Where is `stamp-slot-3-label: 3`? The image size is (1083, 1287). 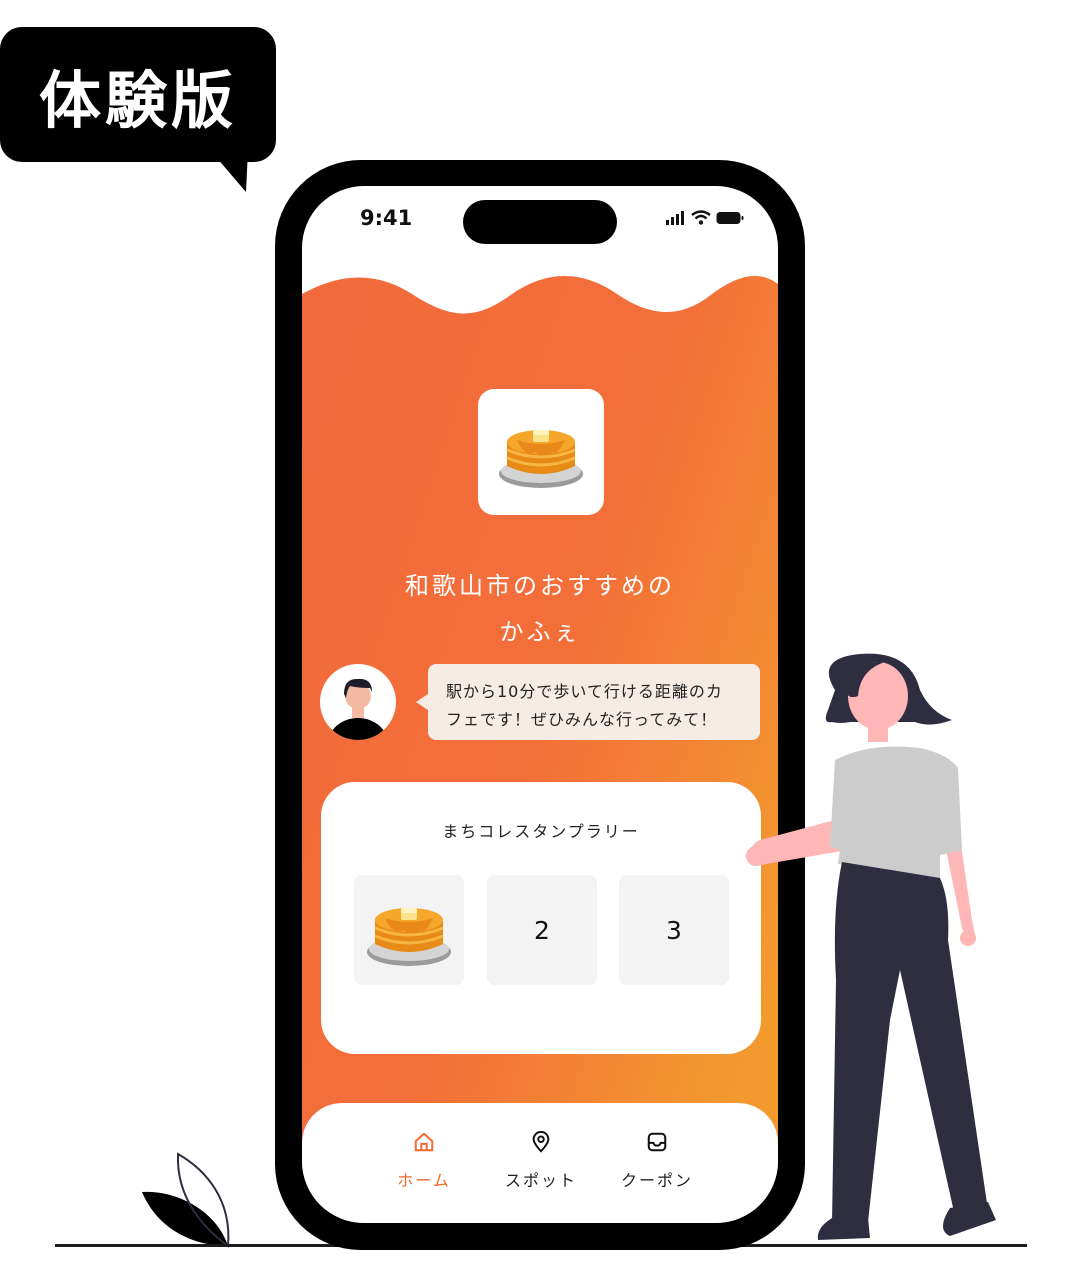 stamp-slot-3-label: 3 is located at coordinates (674, 930).